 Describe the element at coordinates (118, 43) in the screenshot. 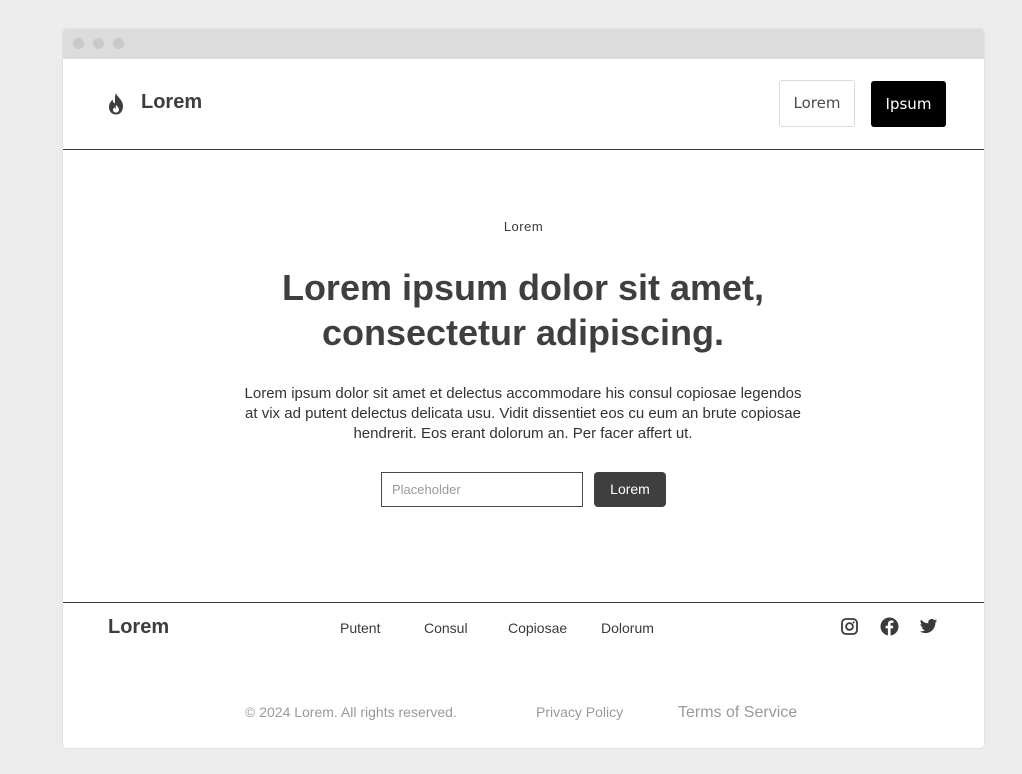

I see `window-dot-maximize` at that location.